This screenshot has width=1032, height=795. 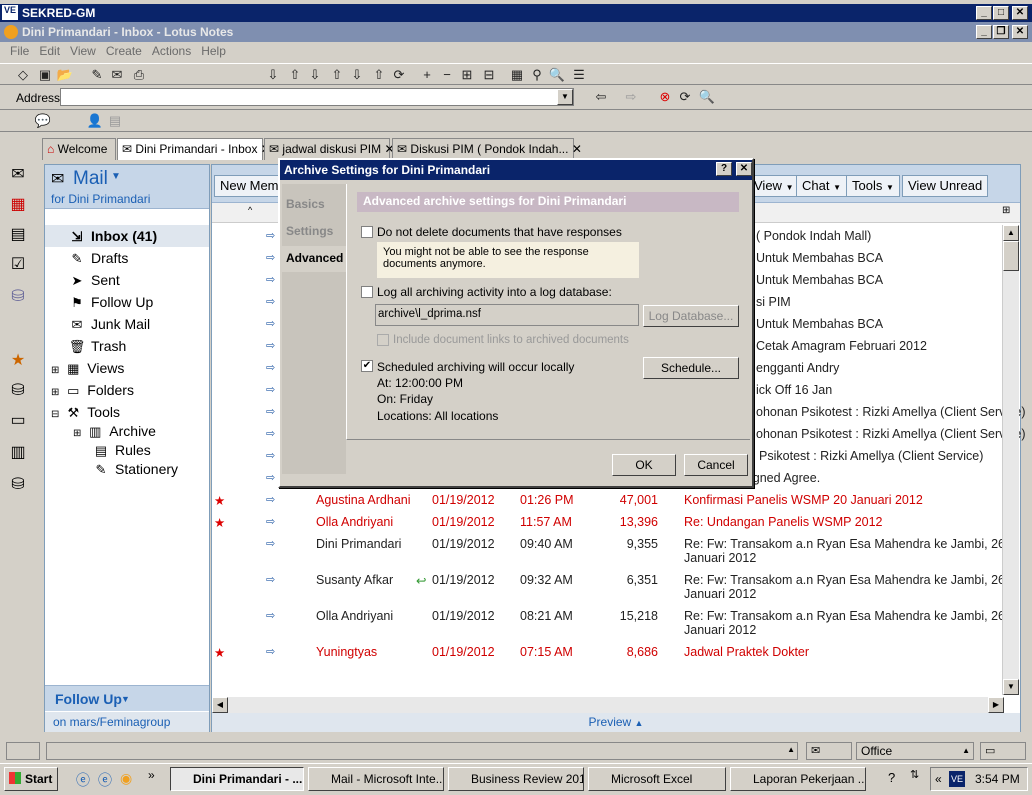 I want to click on status-history-icon: ▲, so click(x=791, y=749).